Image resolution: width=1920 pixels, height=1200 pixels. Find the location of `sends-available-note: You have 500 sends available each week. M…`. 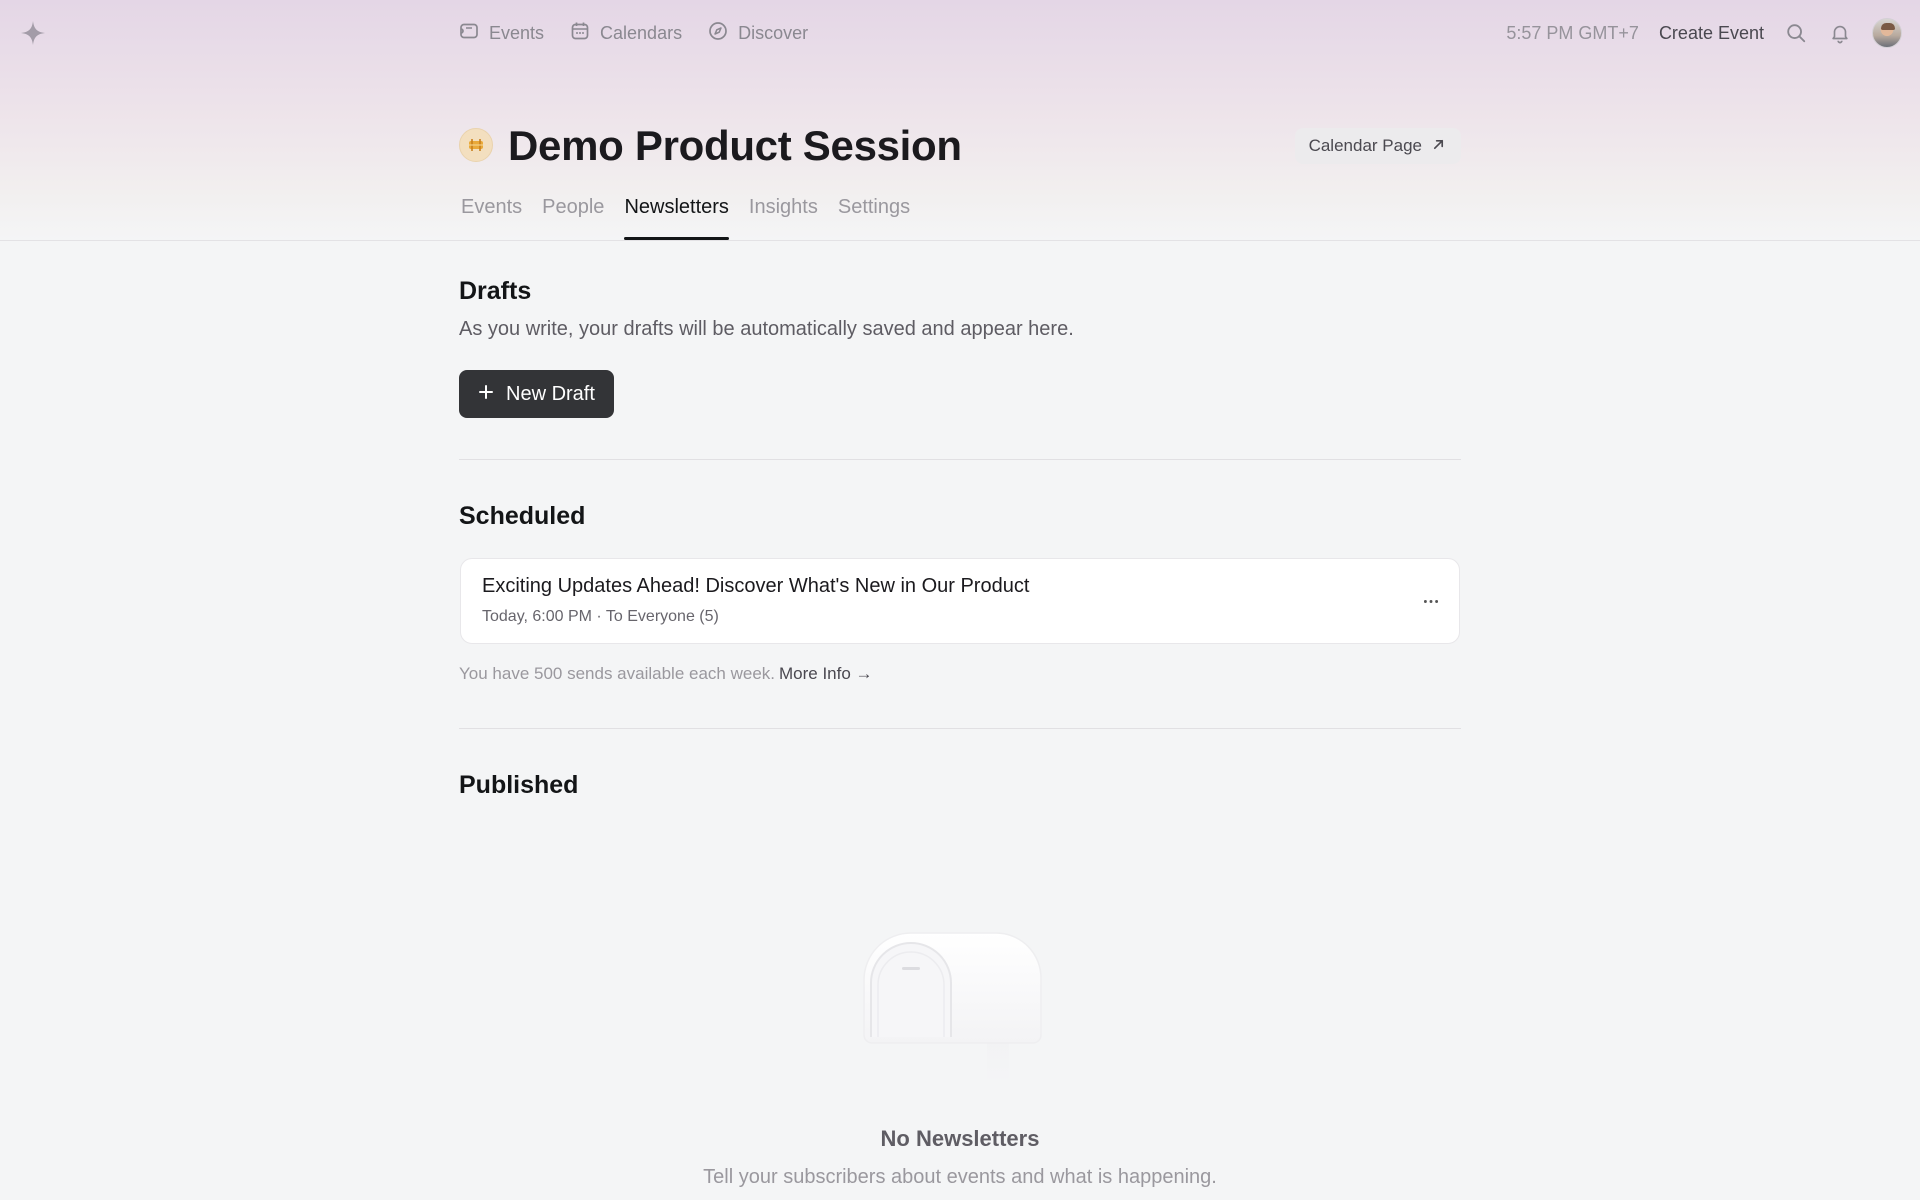

sends-available-note: You have 500 sends available each week. M… is located at coordinates (666, 674).